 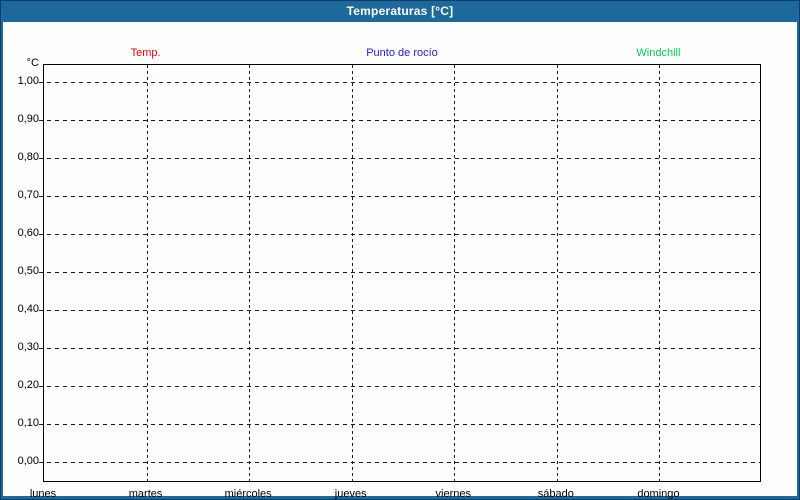 What do you see at coordinates (28, 195) in the screenshot?
I see `y-tick-label: 0,70` at bounding box center [28, 195].